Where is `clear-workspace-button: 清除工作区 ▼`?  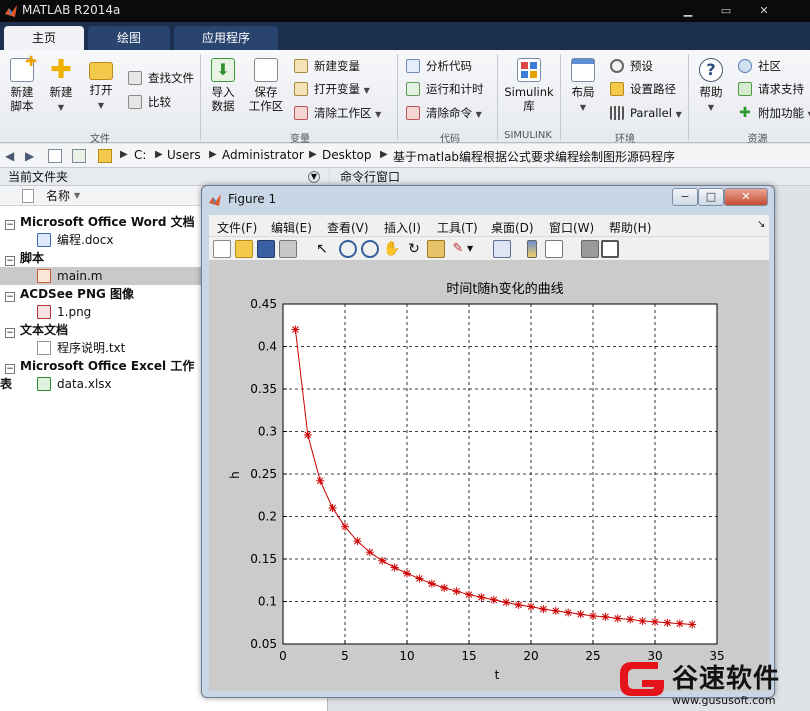 clear-workspace-button: 清除工作区 ▼ is located at coordinates (337, 113).